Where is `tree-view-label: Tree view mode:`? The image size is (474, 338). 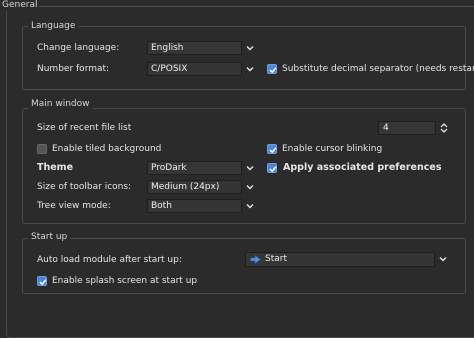
tree-view-label: Tree view mode: is located at coordinates (74, 206).